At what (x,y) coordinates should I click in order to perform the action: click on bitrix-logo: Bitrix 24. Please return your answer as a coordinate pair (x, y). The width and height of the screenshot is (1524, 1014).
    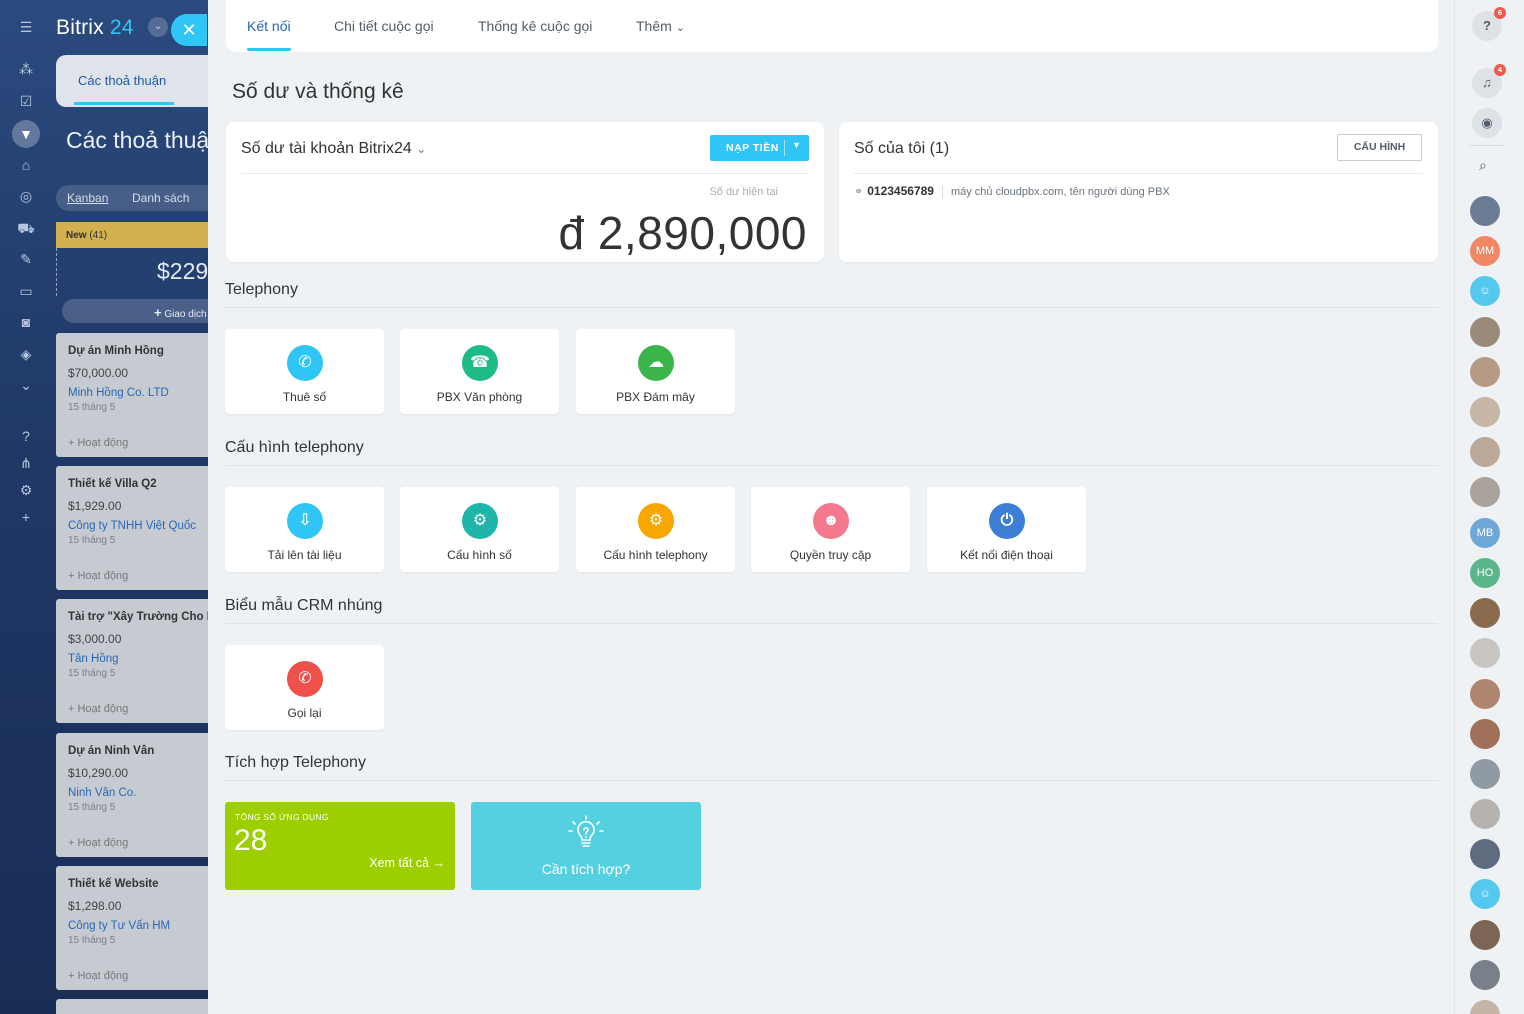
    Looking at the image, I should click on (95, 28).